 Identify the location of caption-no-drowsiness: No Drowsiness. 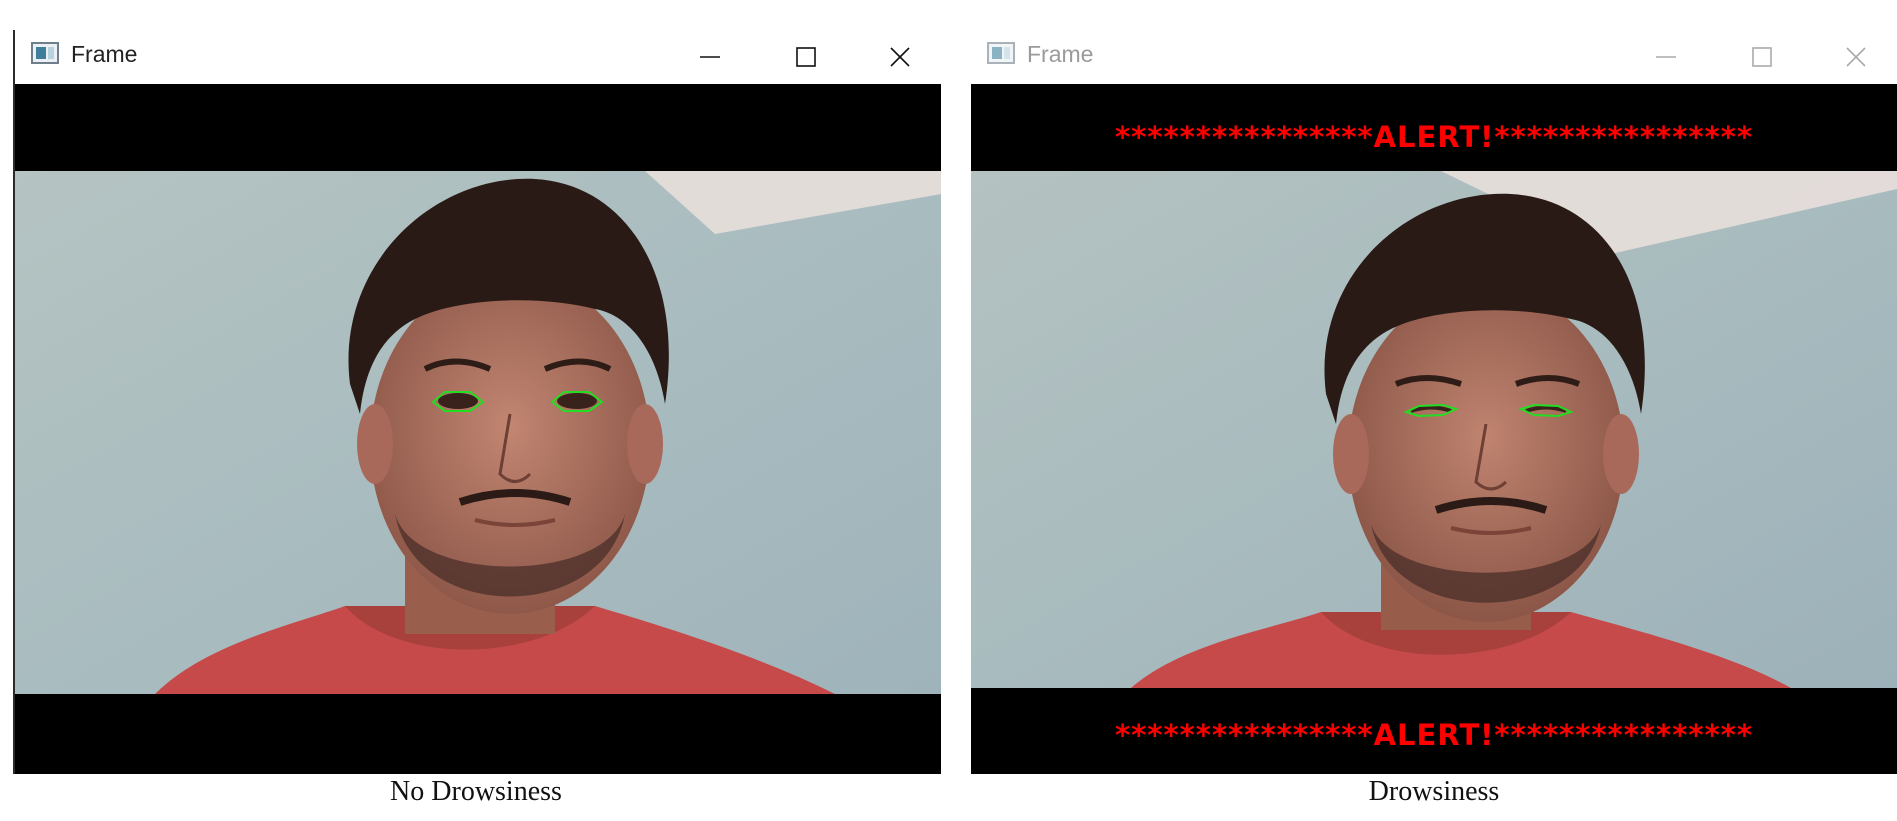
(476, 791).